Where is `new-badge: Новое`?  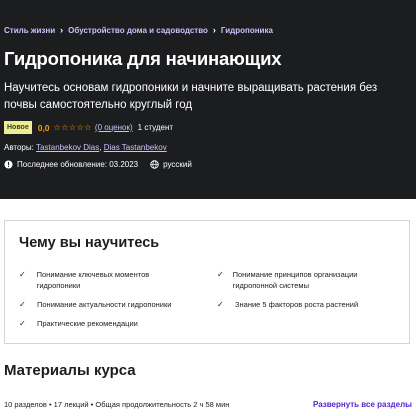
new-badge: Новое is located at coordinates (18, 127).